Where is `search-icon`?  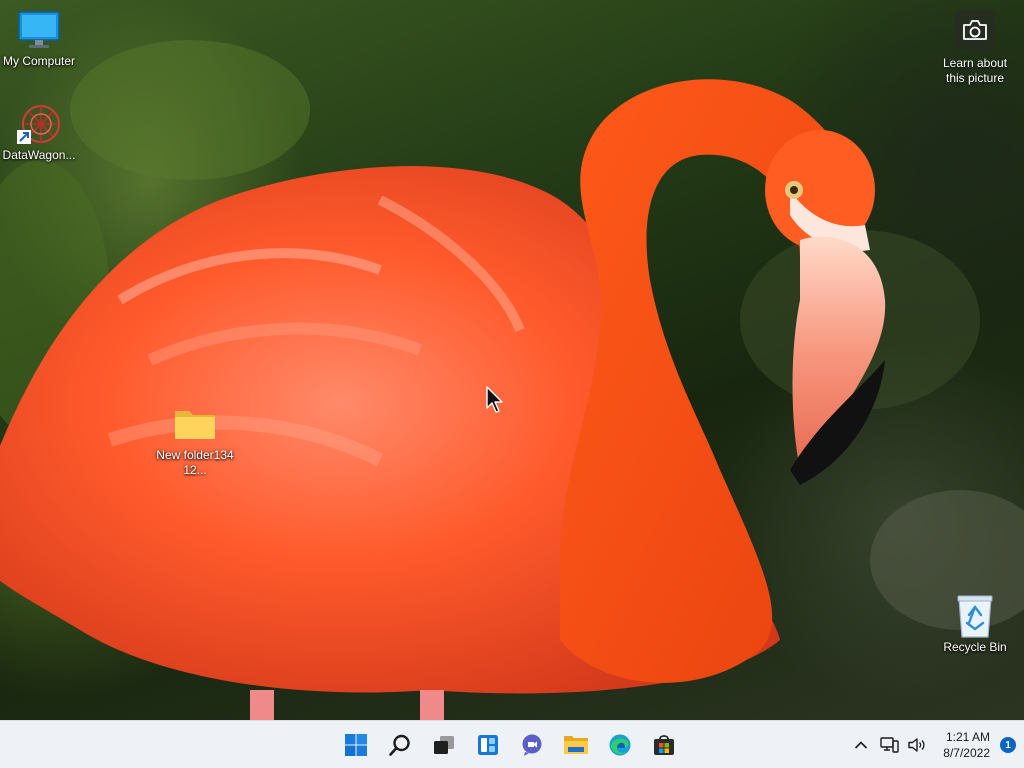
search-icon is located at coordinates (399, 745).